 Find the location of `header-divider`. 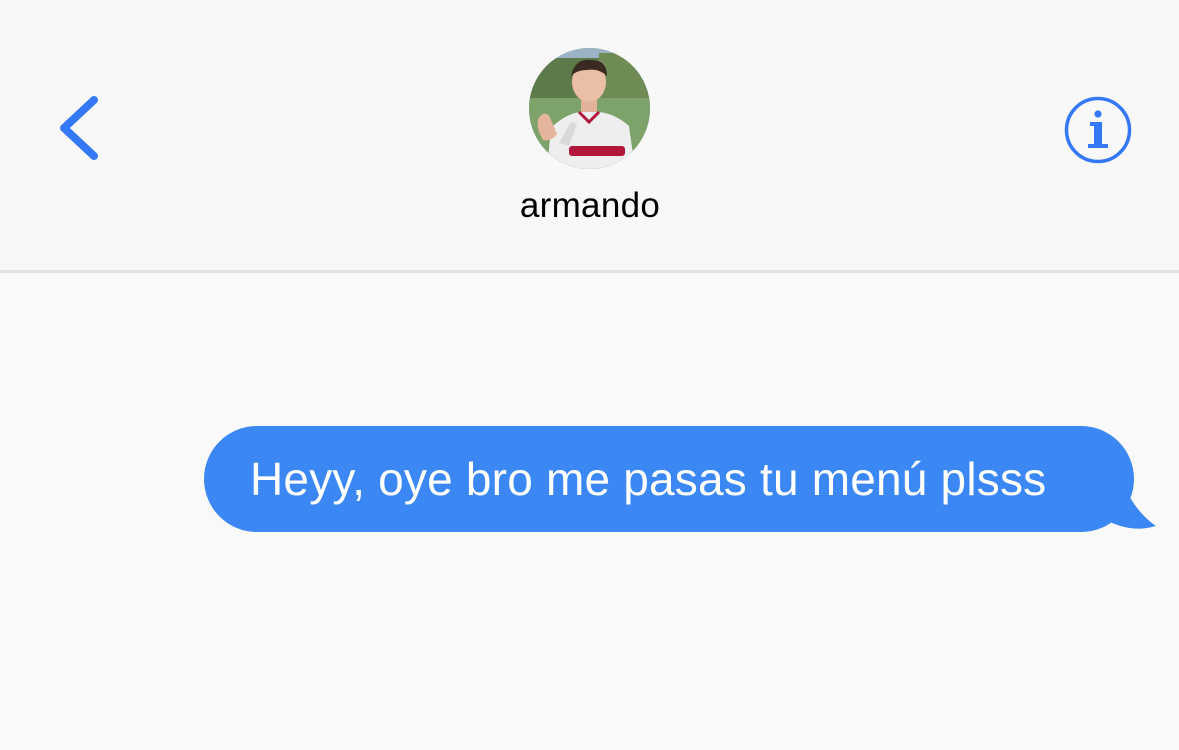

header-divider is located at coordinates (589, 271).